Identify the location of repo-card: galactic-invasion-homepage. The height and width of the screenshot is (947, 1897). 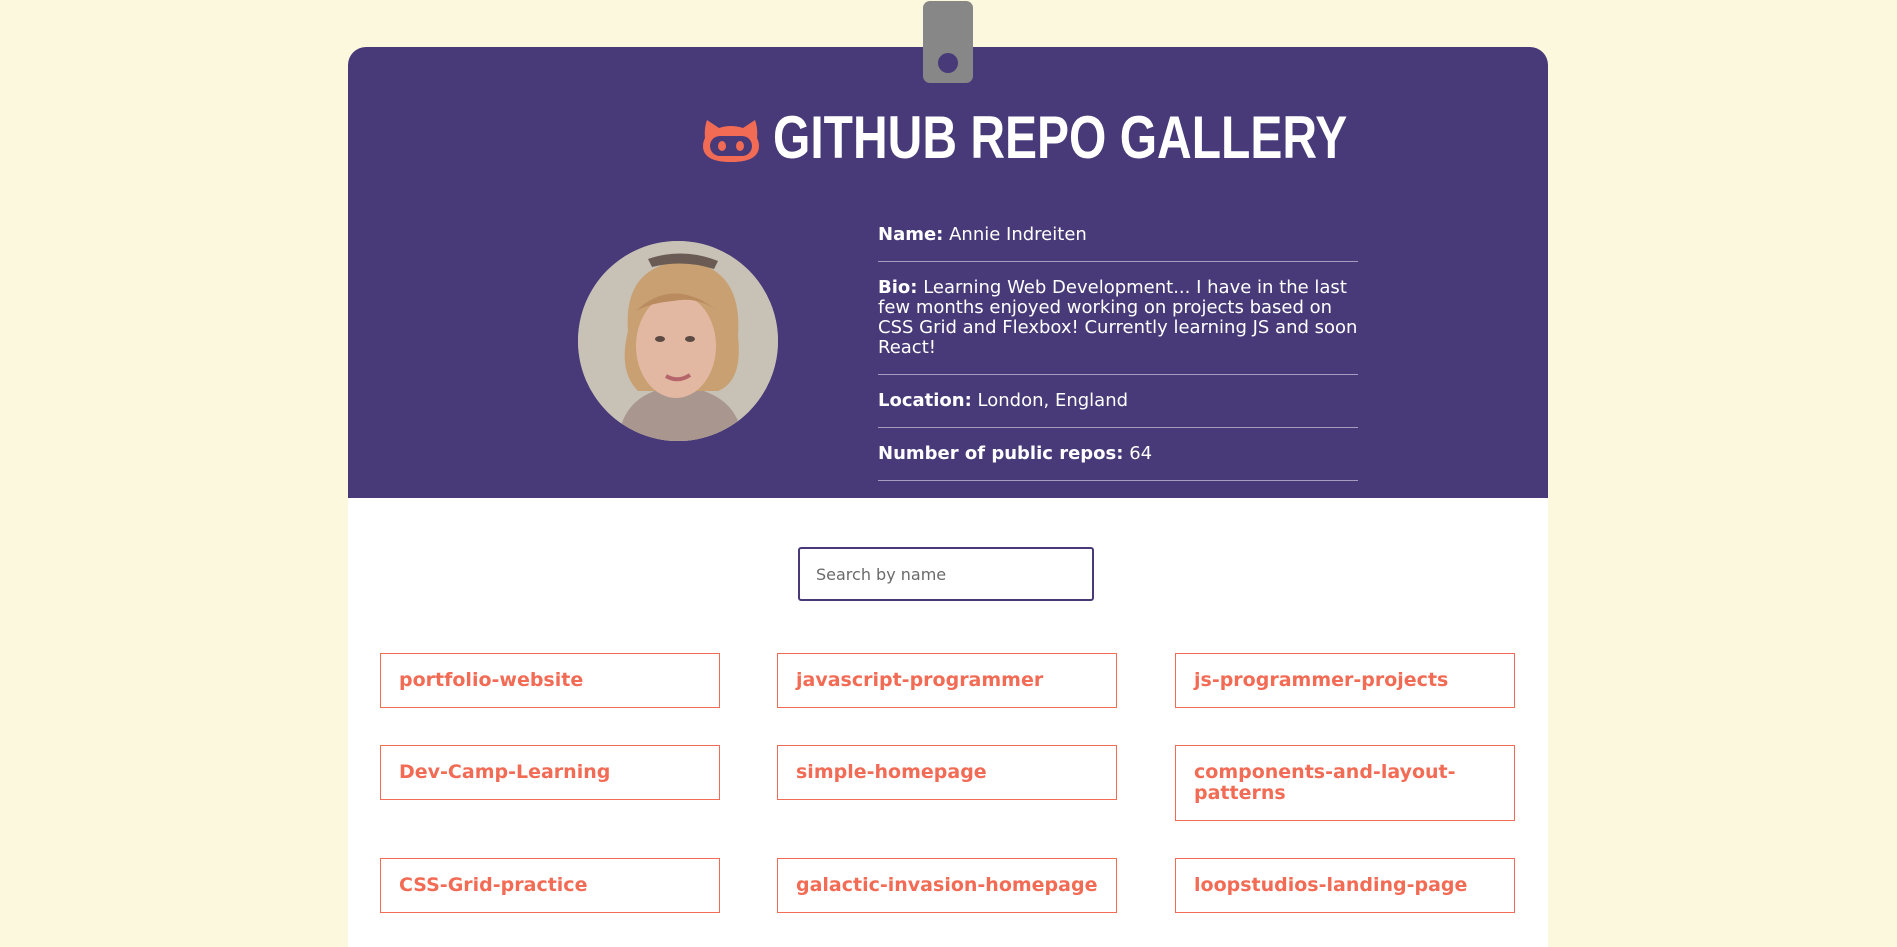
(947, 885).